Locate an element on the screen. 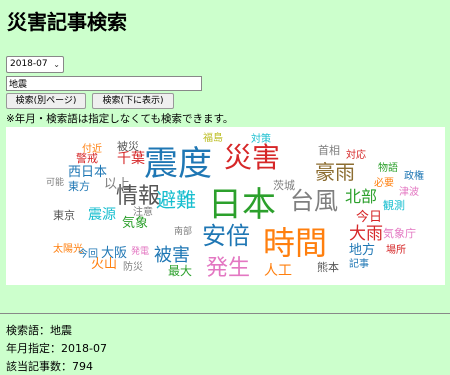 The image size is (450, 375). cloud-word: 日本 is located at coordinates (242, 205).